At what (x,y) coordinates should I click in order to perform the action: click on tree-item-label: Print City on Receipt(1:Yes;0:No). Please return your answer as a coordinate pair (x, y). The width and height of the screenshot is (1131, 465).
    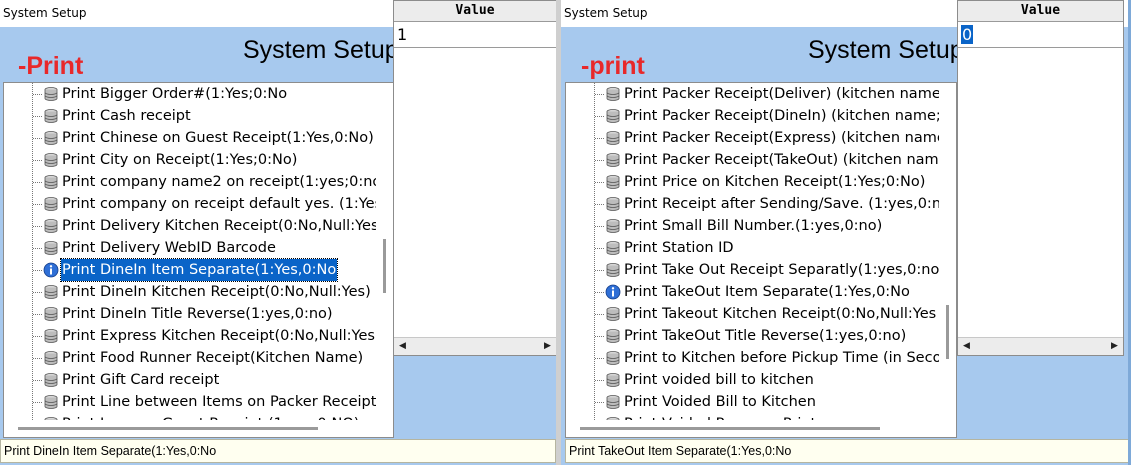
    Looking at the image, I should click on (179, 160).